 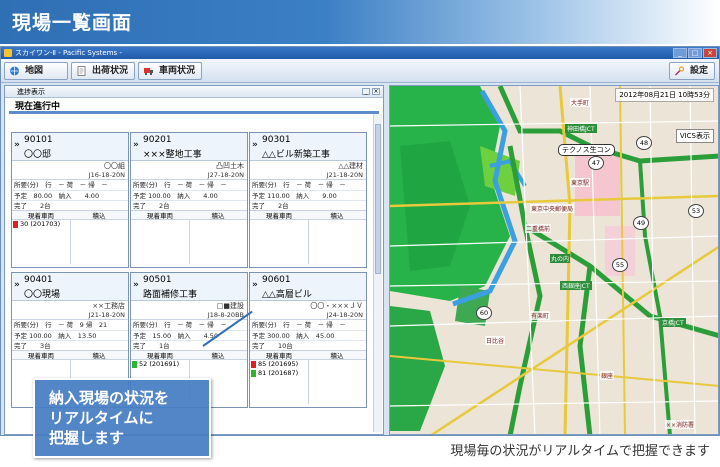 I want to click on vehicle-status-button: 車両状況, so click(x=170, y=71).